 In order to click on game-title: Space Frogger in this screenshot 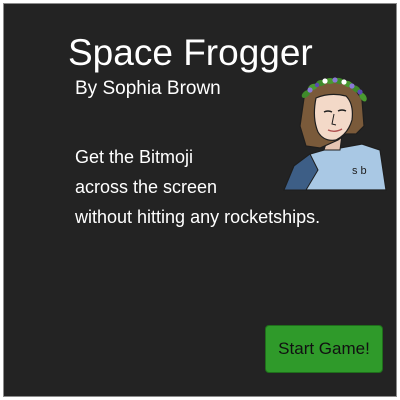, I will do `click(190, 52)`.